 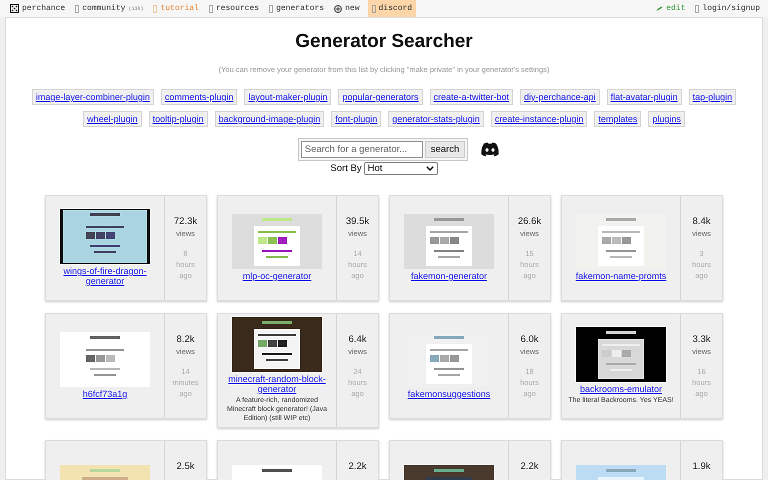 What do you see at coordinates (449, 394) in the screenshot?
I see `generator-link: fakemonsuggestions` at bounding box center [449, 394].